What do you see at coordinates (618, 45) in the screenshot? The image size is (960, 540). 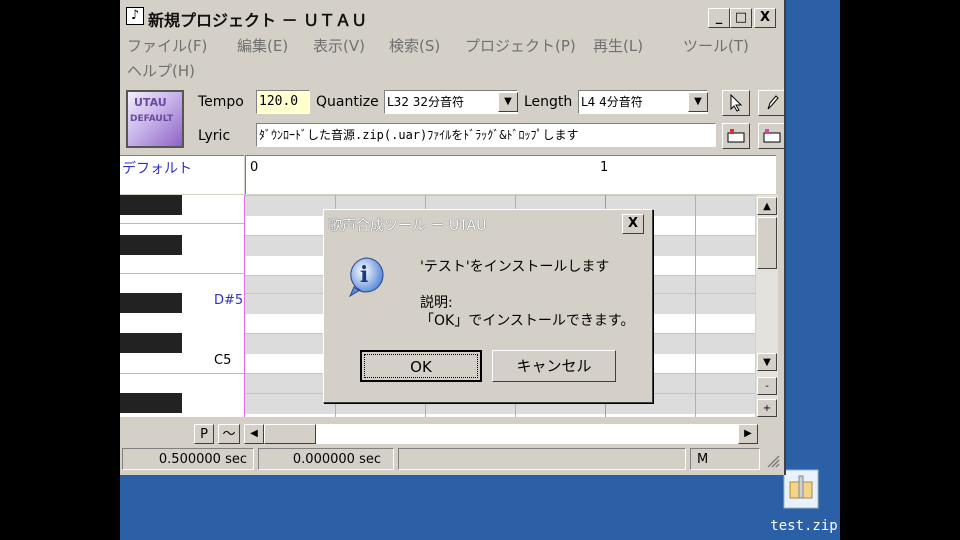 I see `menu-play: 再生(L)` at bounding box center [618, 45].